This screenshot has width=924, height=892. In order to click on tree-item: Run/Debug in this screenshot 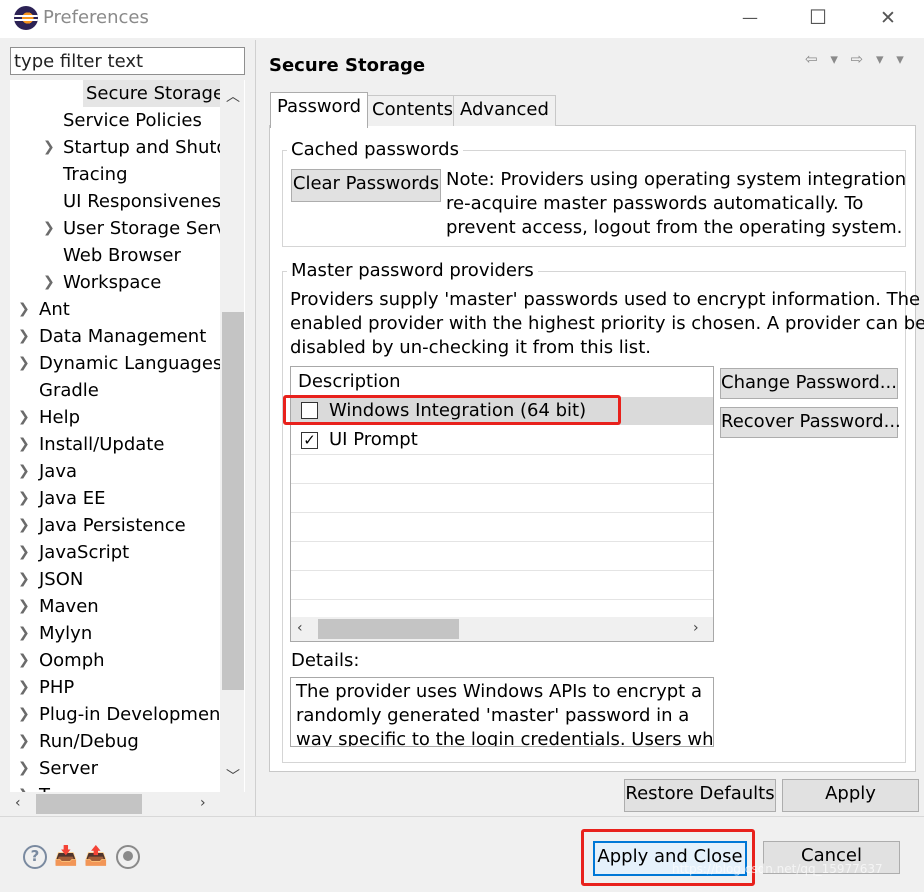, I will do `click(89, 741)`.